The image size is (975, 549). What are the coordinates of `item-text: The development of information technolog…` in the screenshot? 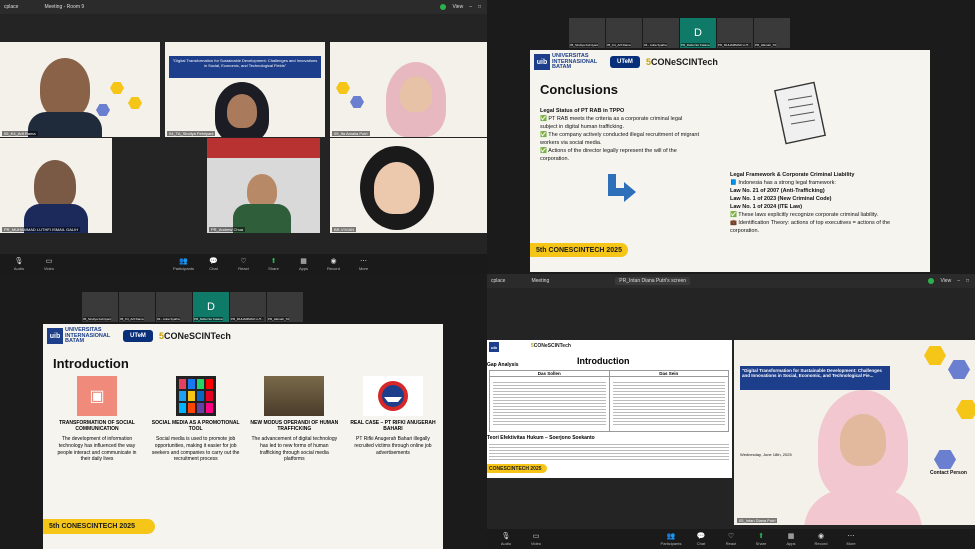 It's located at (97, 449).